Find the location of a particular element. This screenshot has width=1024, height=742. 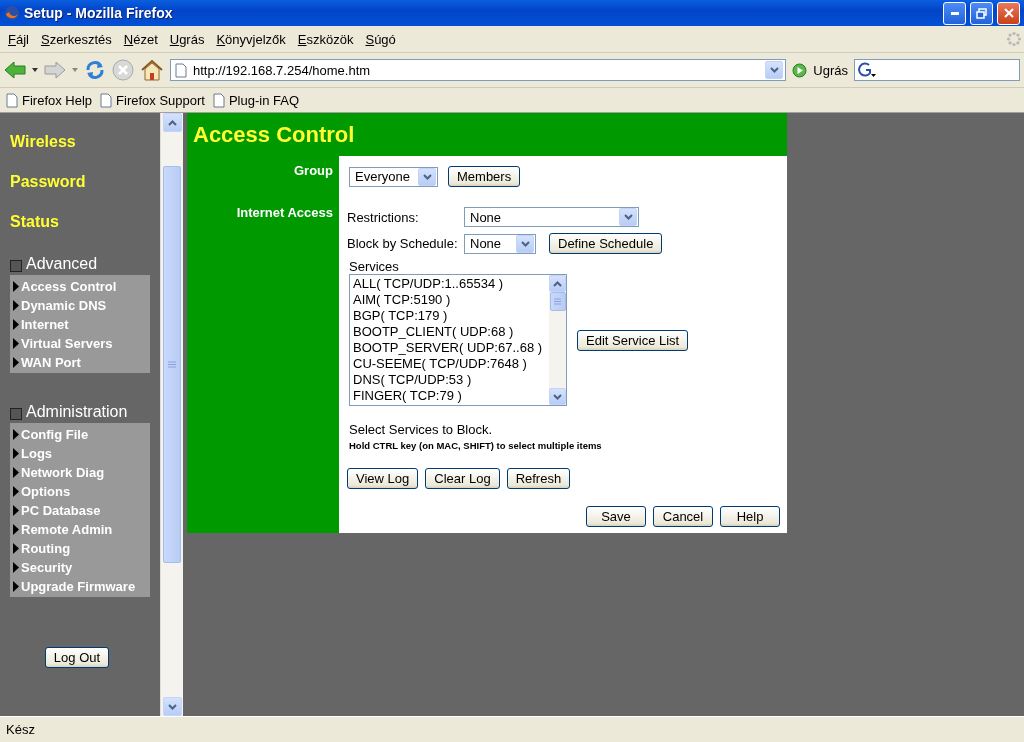

menu-item: Szerkesztés is located at coordinates (76, 39).